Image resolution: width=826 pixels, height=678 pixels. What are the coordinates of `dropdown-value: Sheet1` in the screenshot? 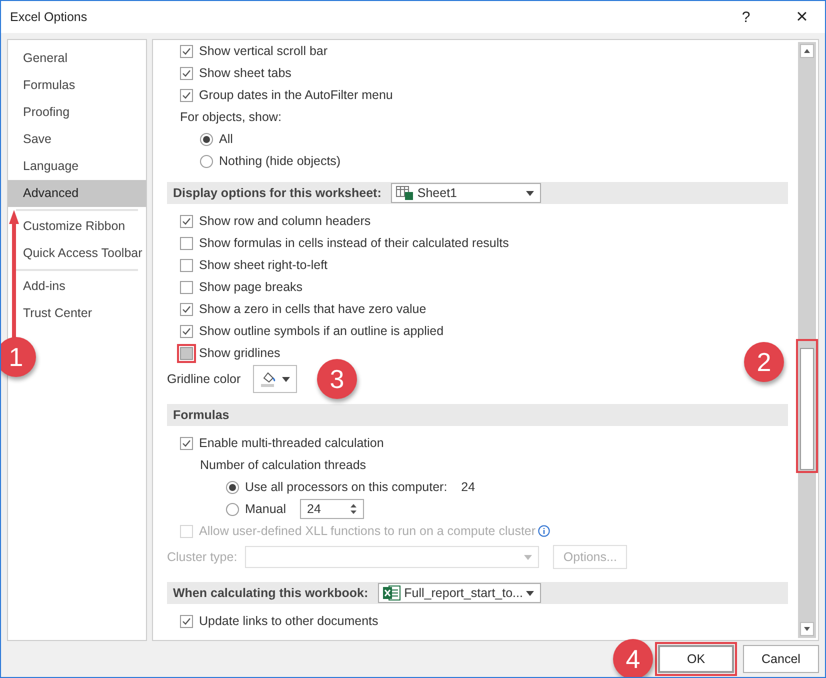 It's located at (437, 193).